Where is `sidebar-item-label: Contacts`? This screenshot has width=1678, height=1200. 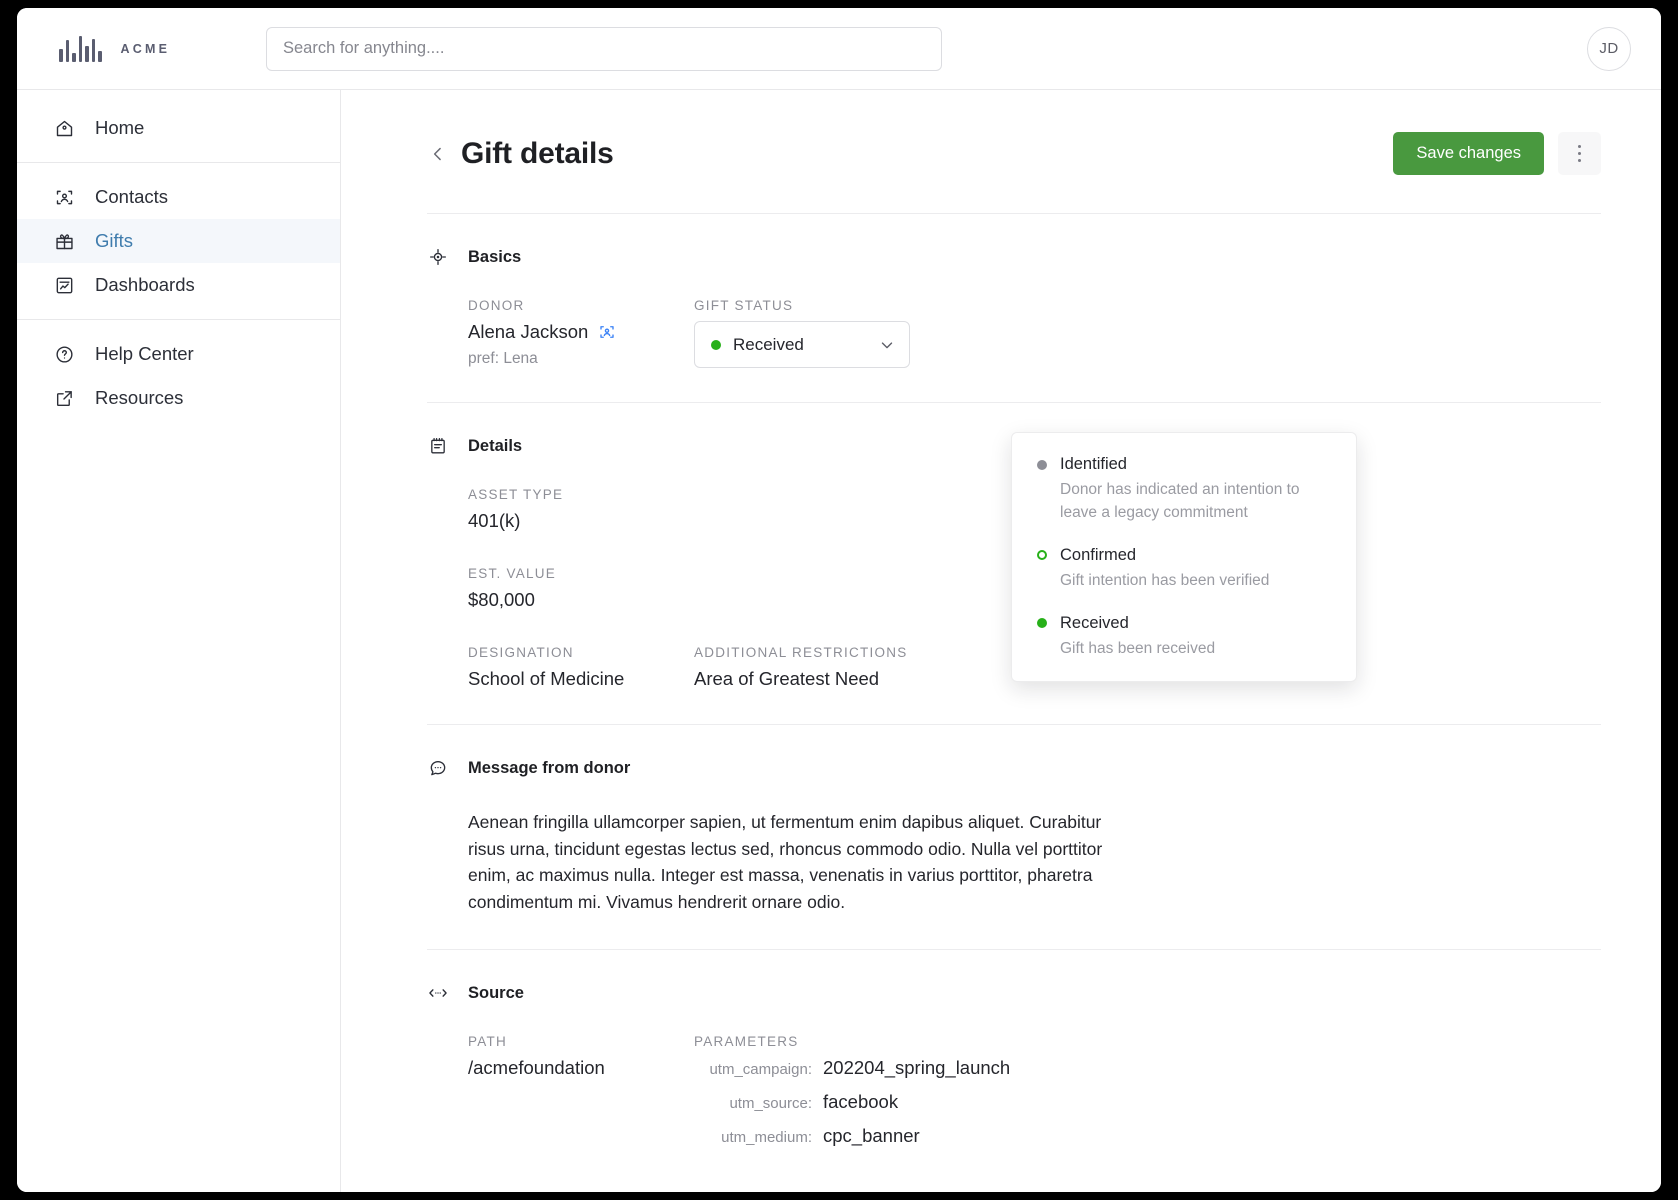
sidebar-item-label: Contacts is located at coordinates (132, 196).